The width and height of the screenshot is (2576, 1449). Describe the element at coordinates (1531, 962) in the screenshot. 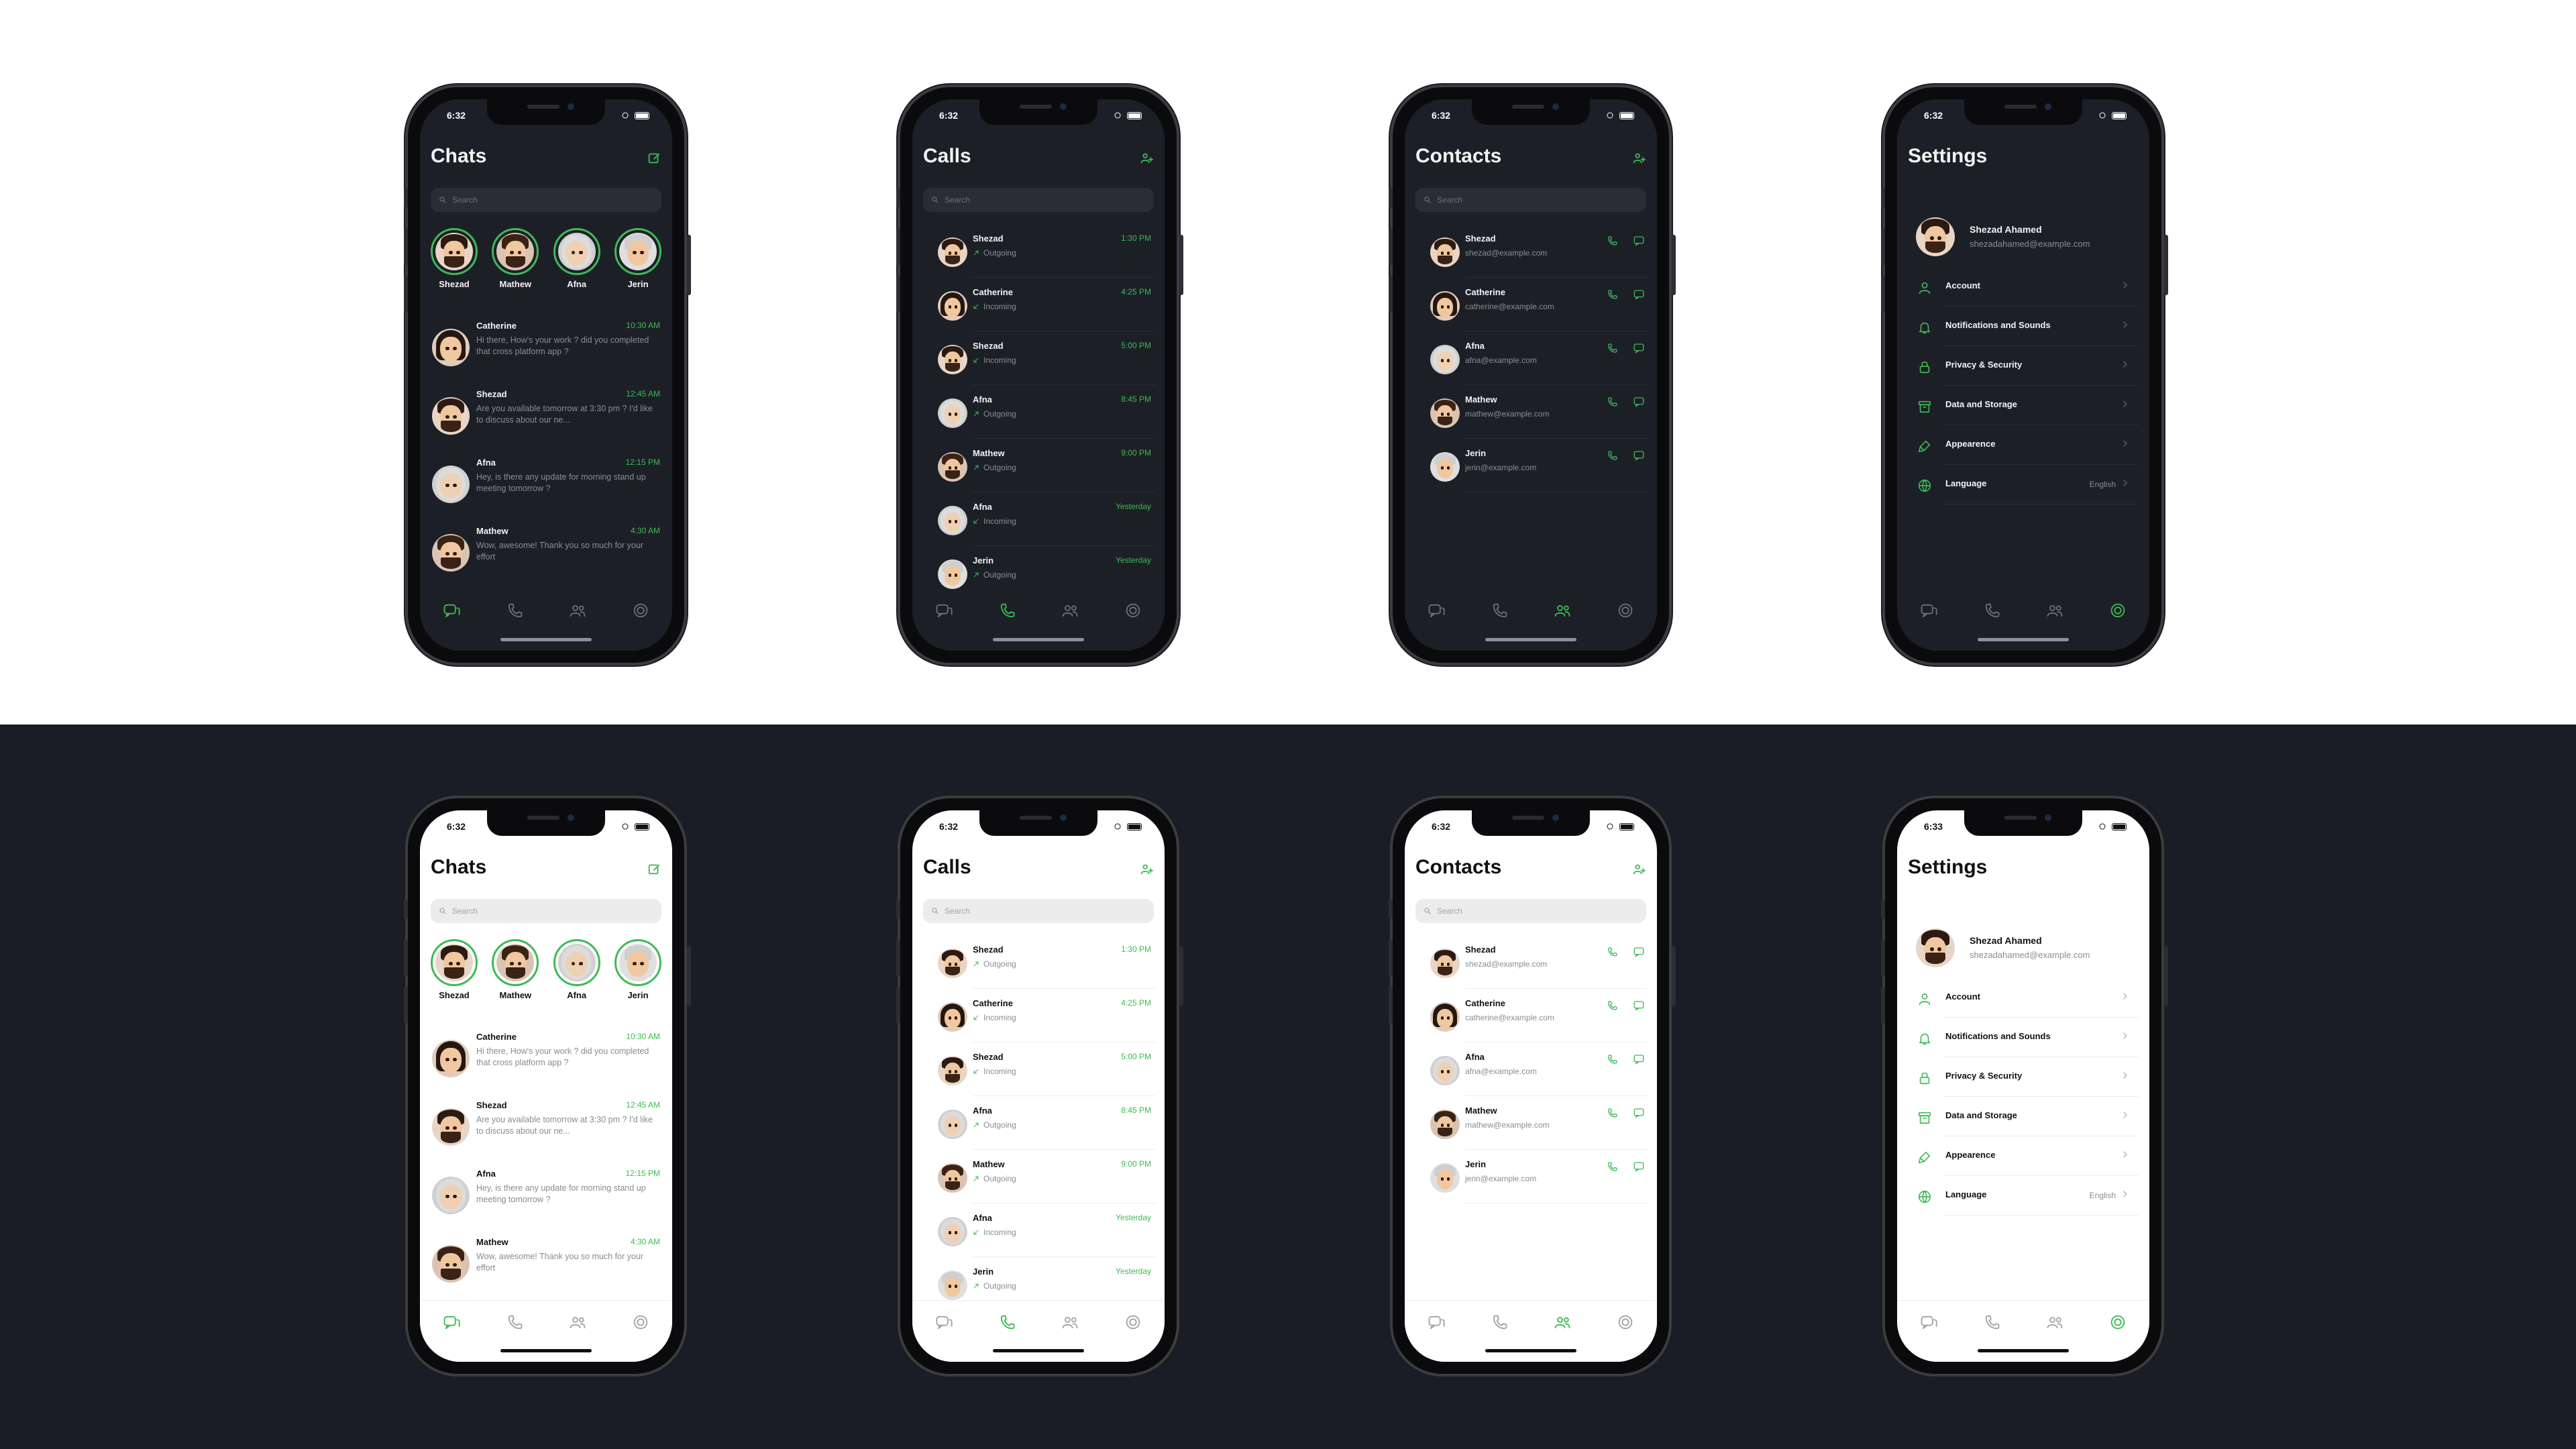

I see `contact-row: Shezad shezad@example.com` at that location.